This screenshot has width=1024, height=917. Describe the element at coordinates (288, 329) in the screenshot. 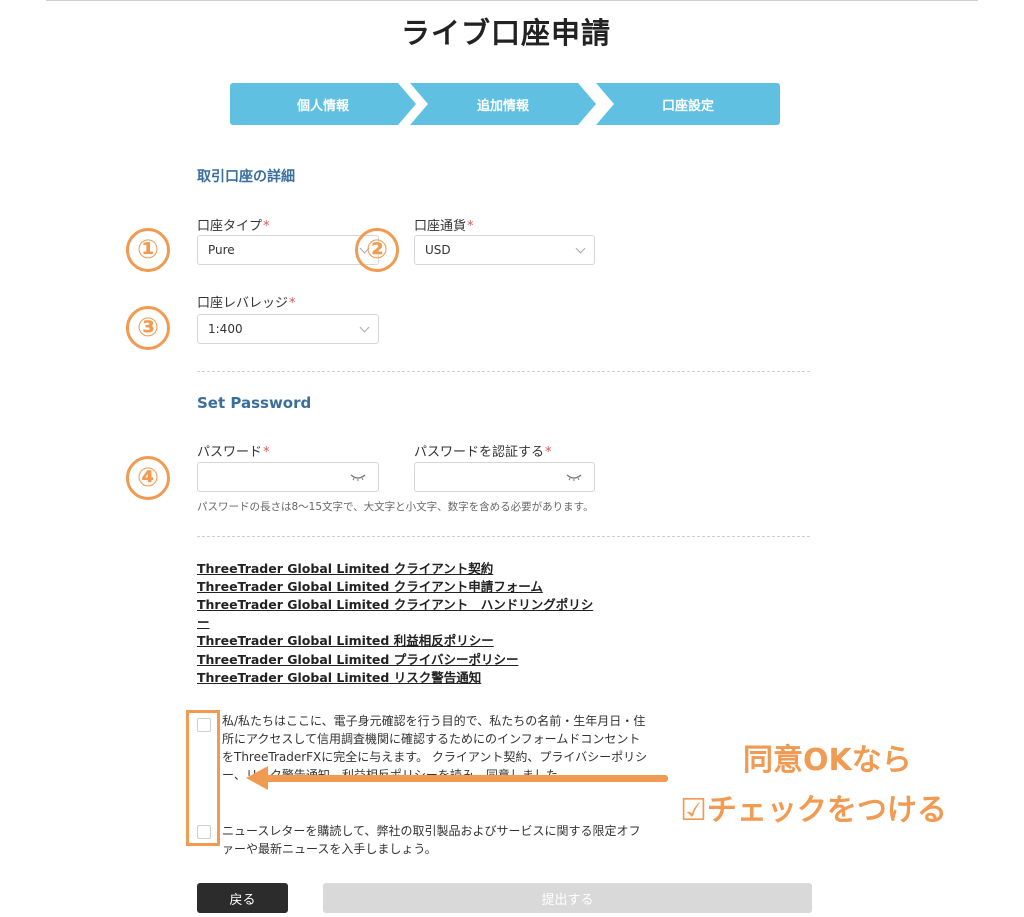

I see `leverage-select: 1:400` at that location.